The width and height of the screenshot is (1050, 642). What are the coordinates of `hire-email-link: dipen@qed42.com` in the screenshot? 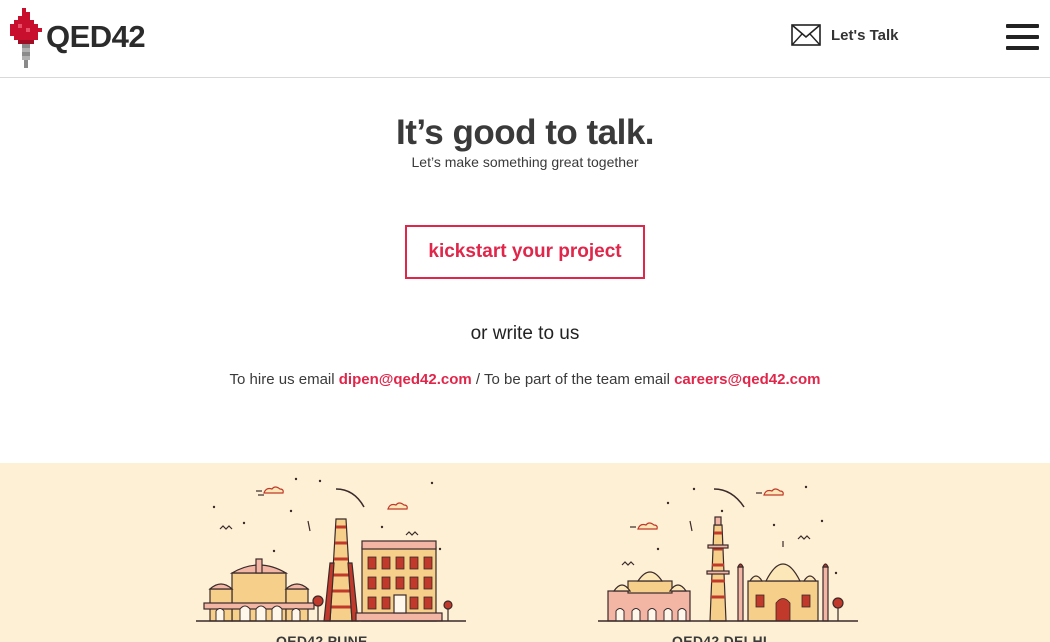 It's located at (405, 379).